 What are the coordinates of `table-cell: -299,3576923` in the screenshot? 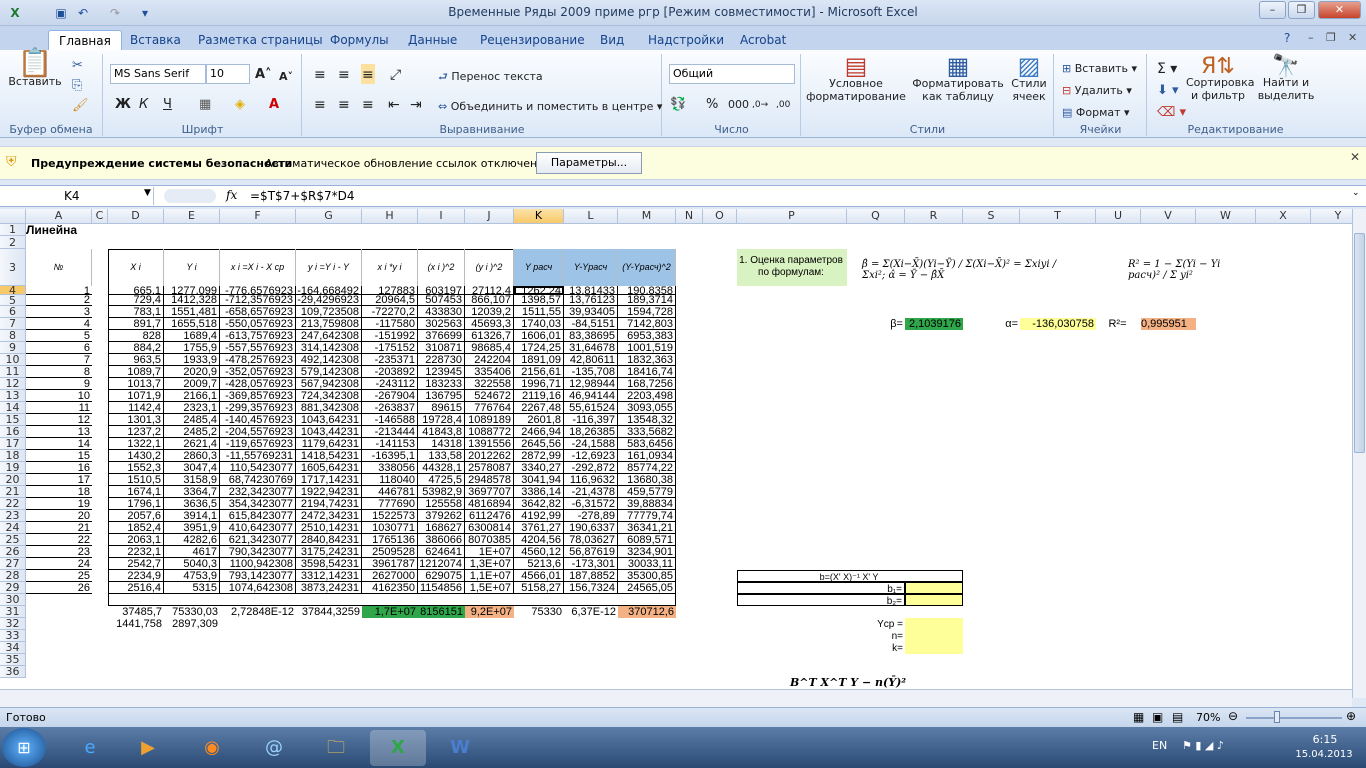 It's located at (258, 408).